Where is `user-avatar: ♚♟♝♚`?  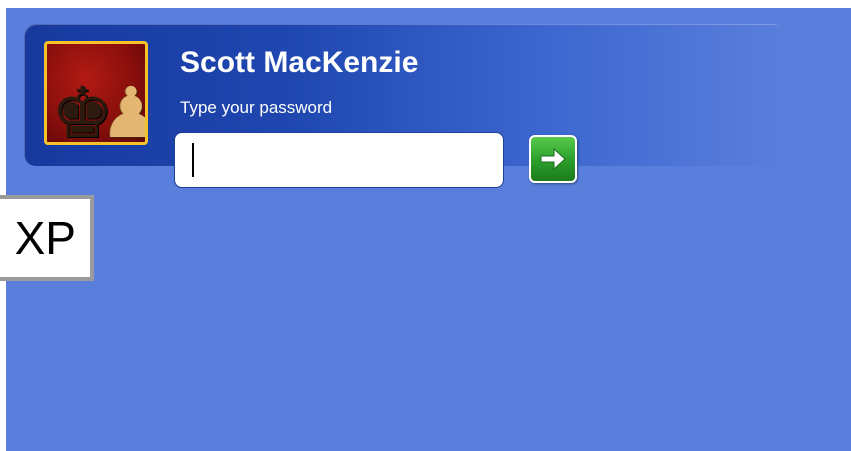
user-avatar: ♚♟♝♚ is located at coordinates (96, 93).